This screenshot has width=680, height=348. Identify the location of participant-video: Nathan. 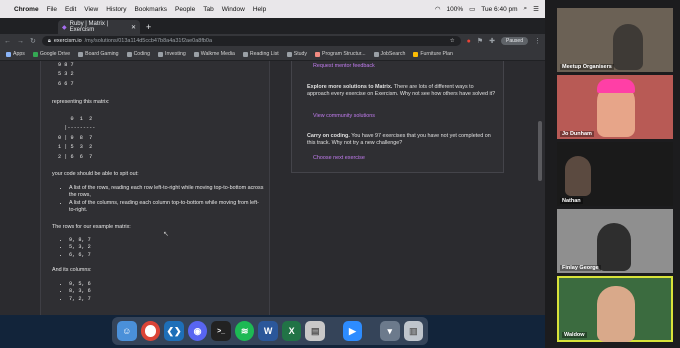
(615, 174).